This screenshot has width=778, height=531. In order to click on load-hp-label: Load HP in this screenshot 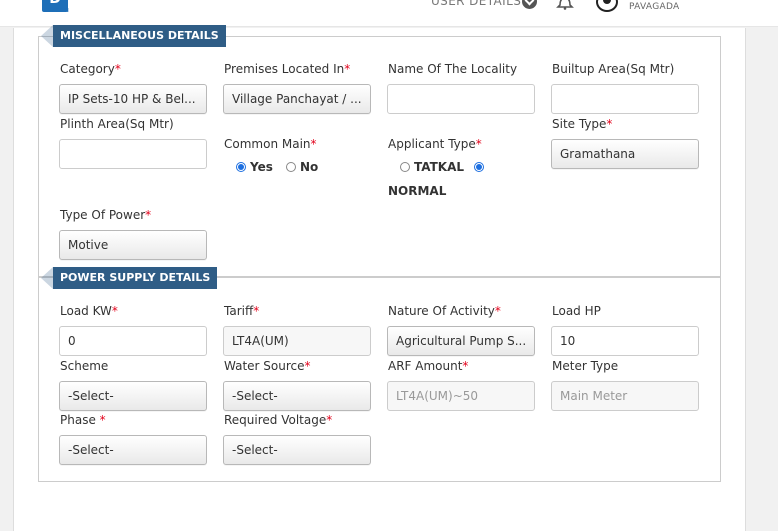, I will do `click(576, 311)`.